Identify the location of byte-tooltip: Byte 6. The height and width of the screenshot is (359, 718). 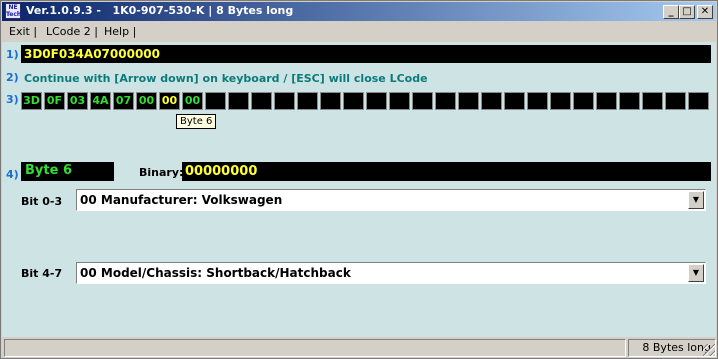
(196, 121).